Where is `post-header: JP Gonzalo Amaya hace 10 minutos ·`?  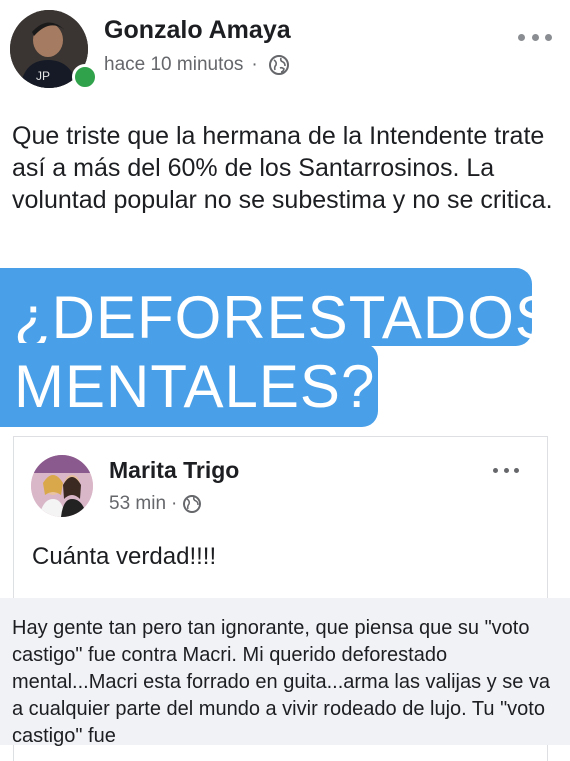
post-header: JP Gonzalo Amaya hace 10 minutos · is located at coordinates (285, 50).